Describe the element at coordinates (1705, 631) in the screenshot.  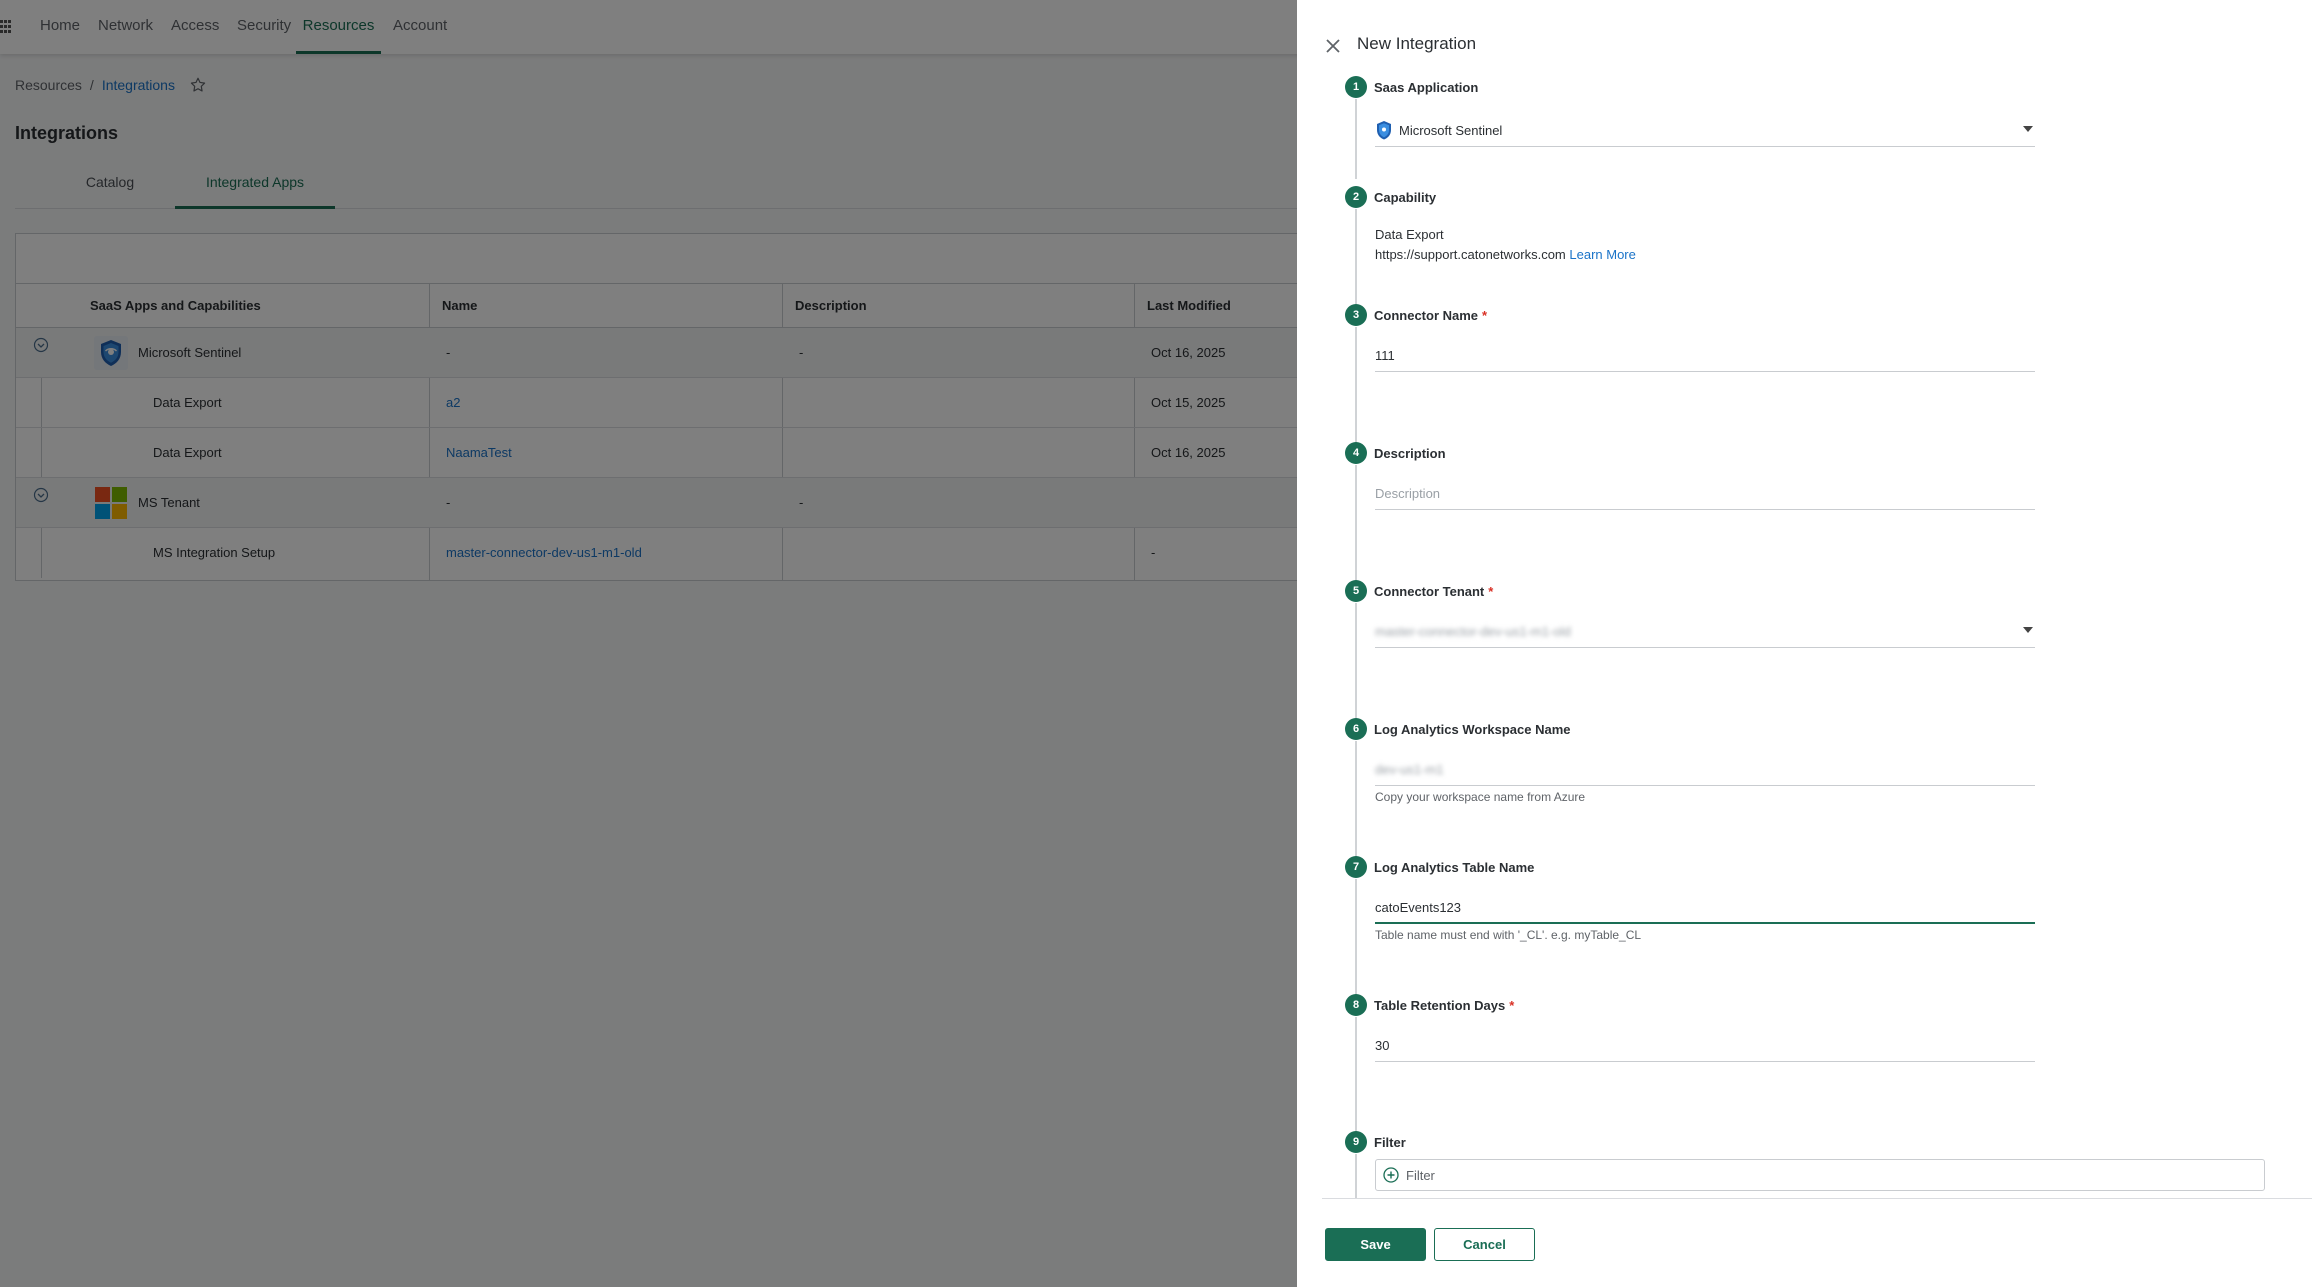
I see `connector-tenant-select: master-connector-dev-us1-m1-old` at that location.